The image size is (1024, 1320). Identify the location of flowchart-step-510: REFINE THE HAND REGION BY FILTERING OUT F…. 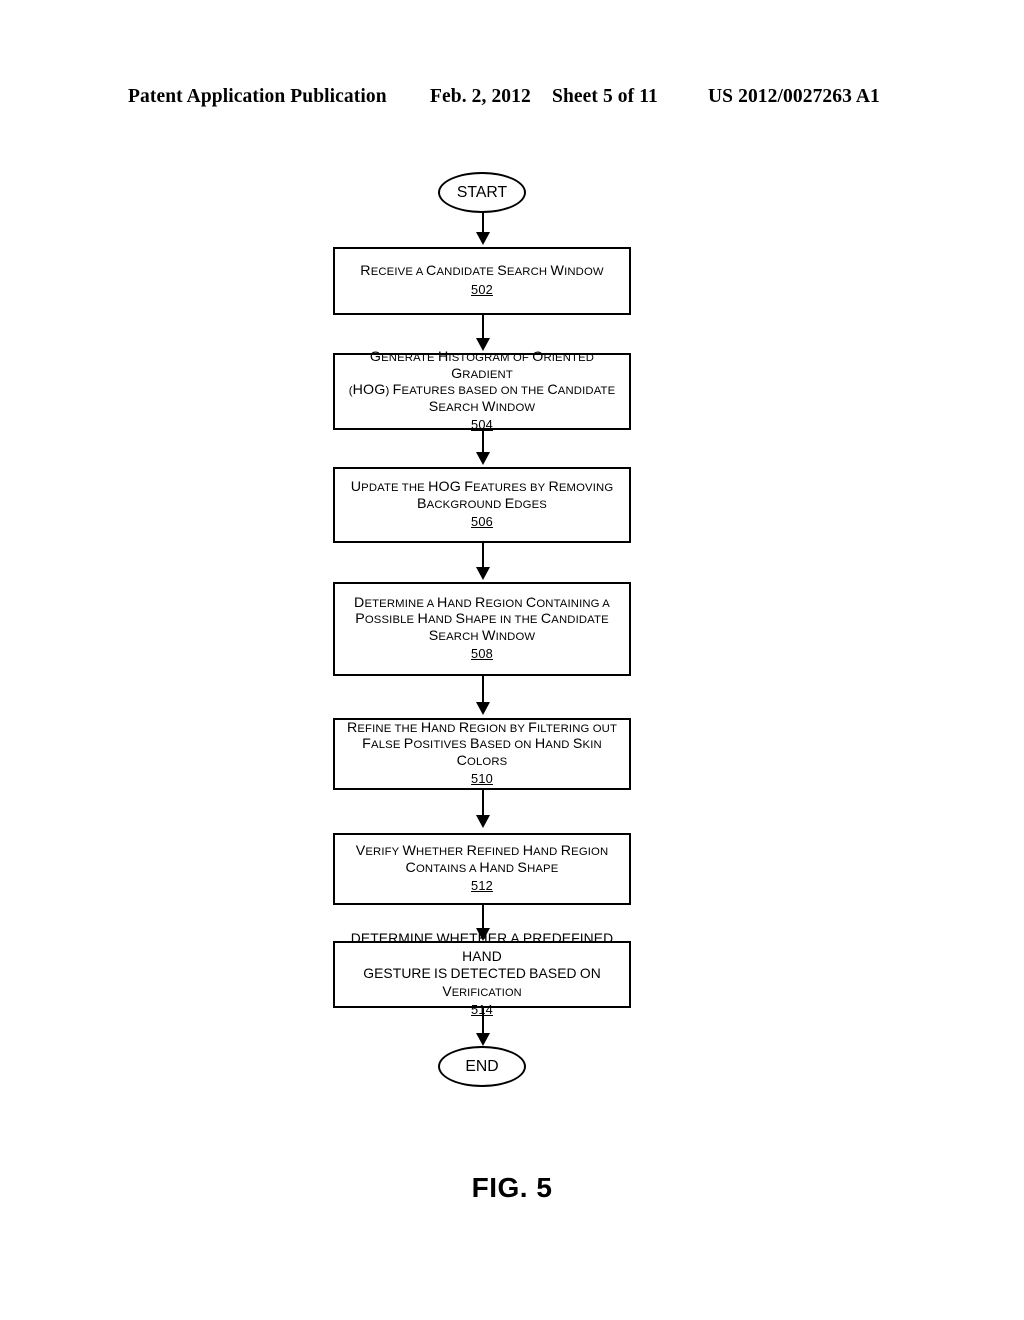
(482, 754).